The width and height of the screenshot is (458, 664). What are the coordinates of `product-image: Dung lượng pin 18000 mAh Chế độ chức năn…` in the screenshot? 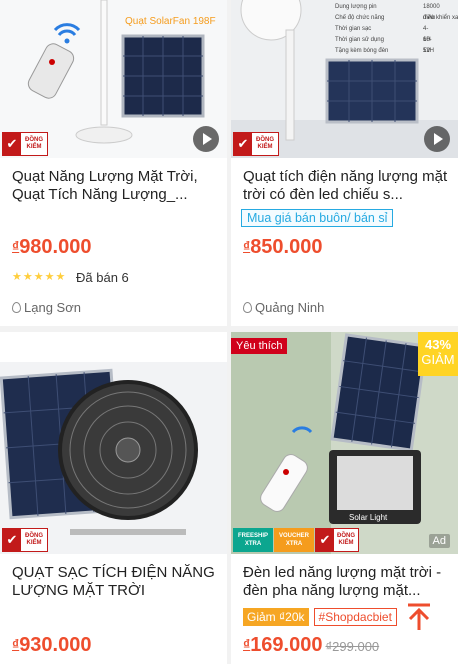 It's located at (344, 79).